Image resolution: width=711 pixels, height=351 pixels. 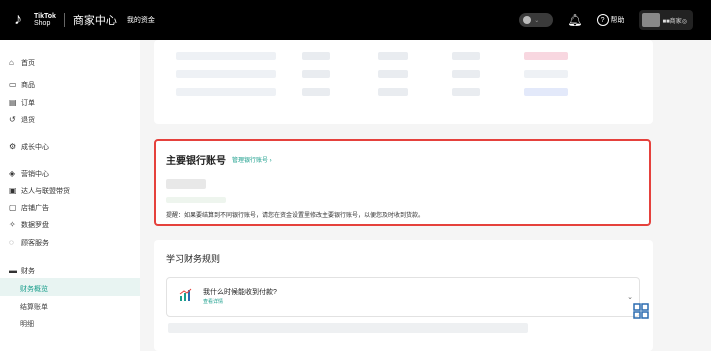 I want to click on return-icon: ↺, so click(x=12, y=119).